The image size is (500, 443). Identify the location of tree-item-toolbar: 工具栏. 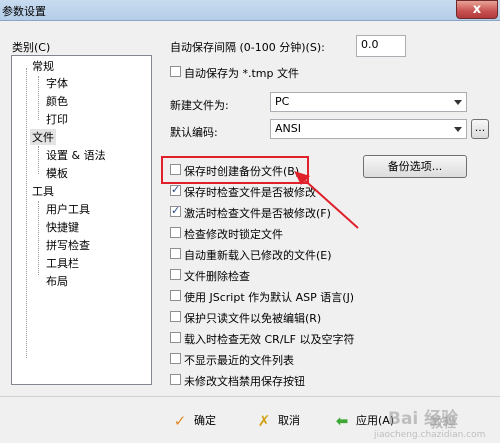
(62, 263).